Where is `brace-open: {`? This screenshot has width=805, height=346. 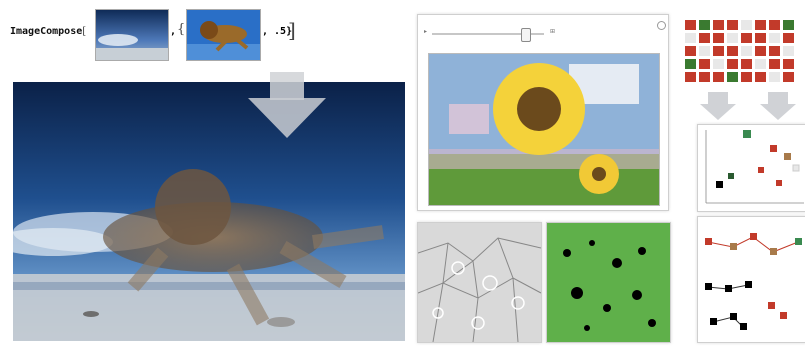
brace-open: { is located at coordinates (181, 29).